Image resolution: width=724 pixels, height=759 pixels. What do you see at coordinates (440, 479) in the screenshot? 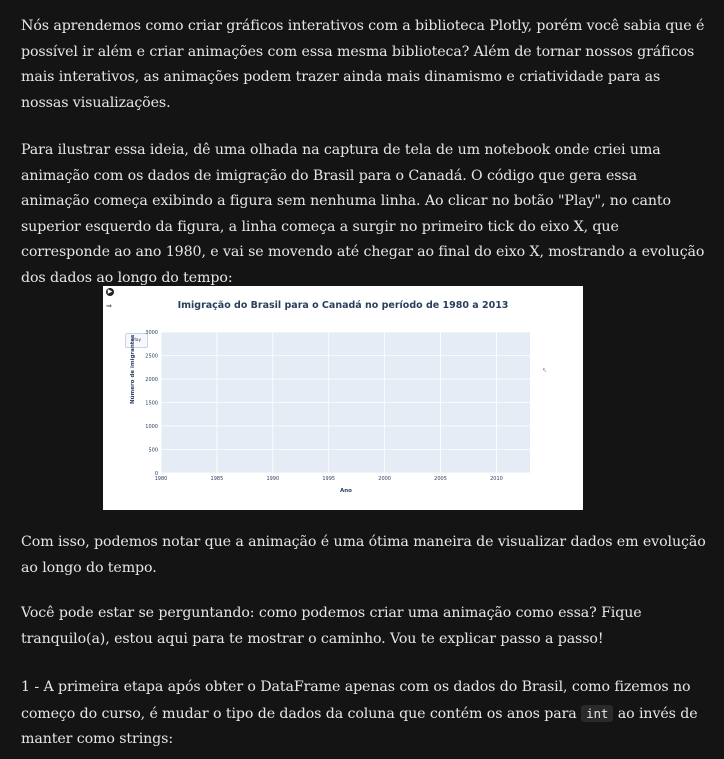
I see `x-tick-label: 2005` at bounding box center [440, 479].